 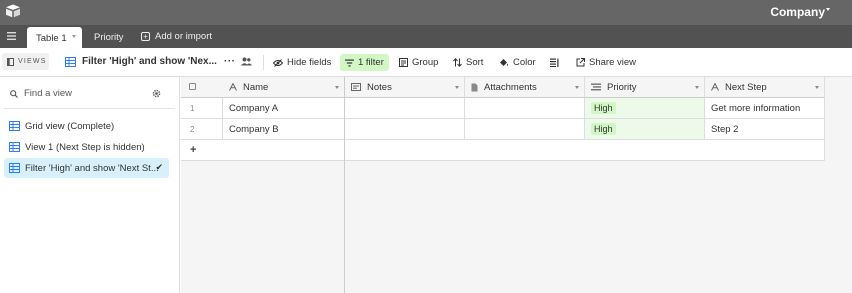 What do you see at coordinates (585, 150) in the screenshot?
I see `add-record-row-extension` at bounding box center [585, 150].